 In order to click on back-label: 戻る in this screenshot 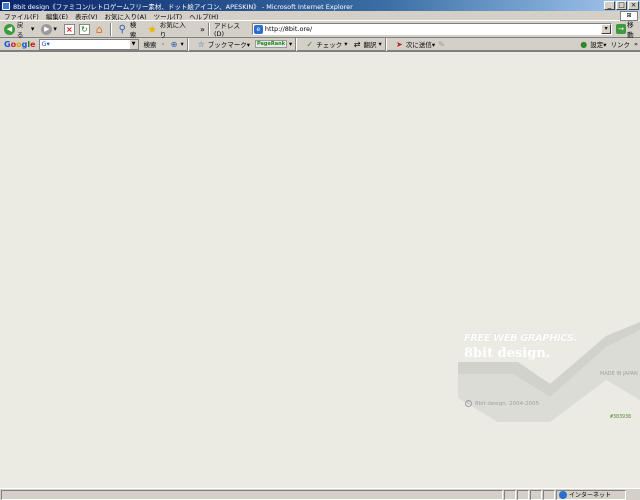, I will do `click(20, 30)`.